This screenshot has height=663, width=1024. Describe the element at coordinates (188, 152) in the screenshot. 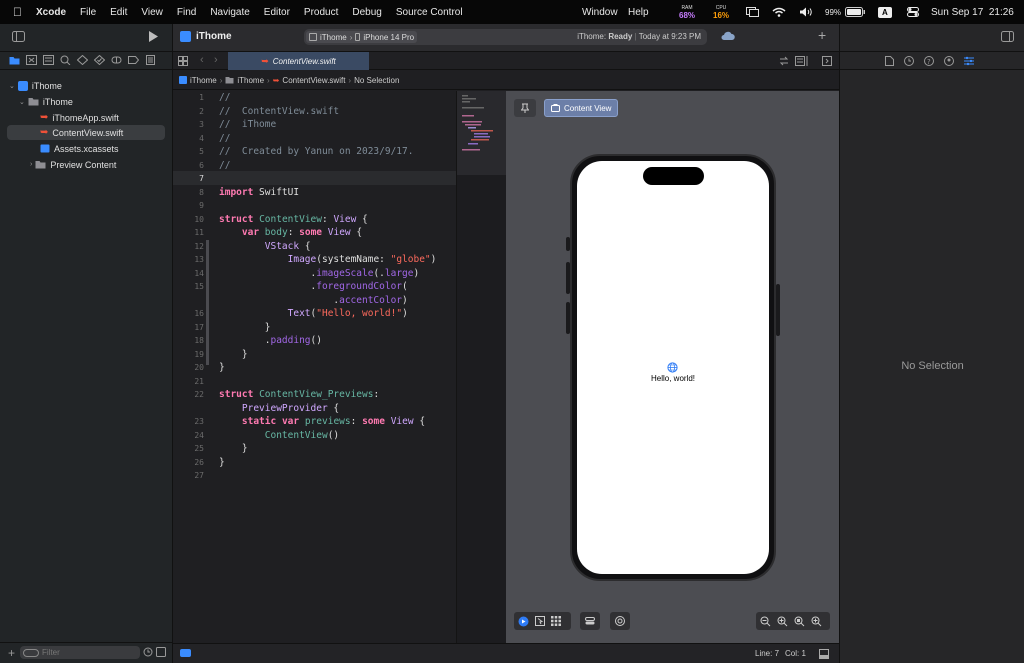

I see `line-number: 5` at that location.